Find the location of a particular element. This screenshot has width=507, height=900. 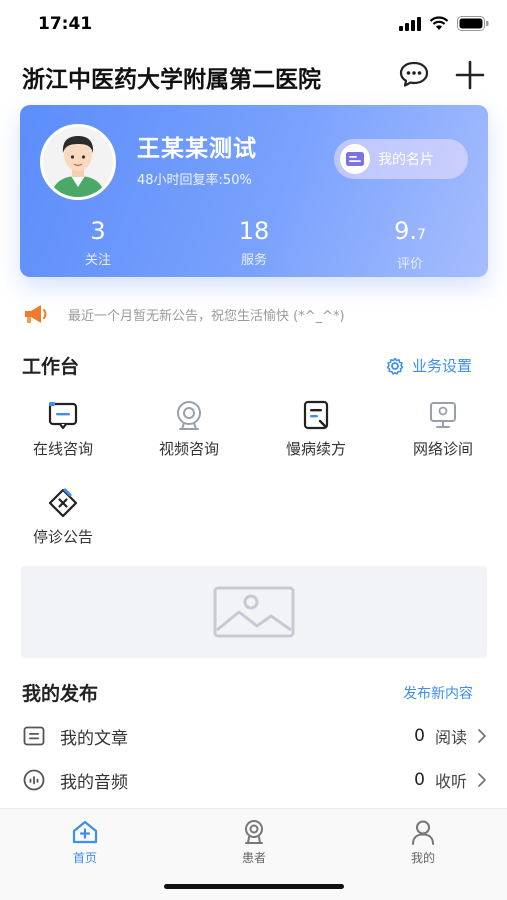

publish-new-label: 发布新内容 is located at coordinates (438, 694).